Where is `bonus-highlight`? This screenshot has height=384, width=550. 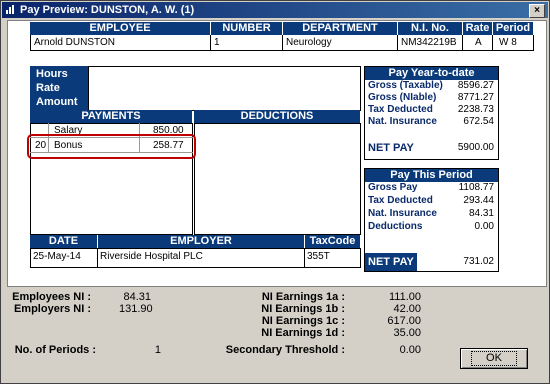
bonus-highlight is located at coordinates (111, 146).